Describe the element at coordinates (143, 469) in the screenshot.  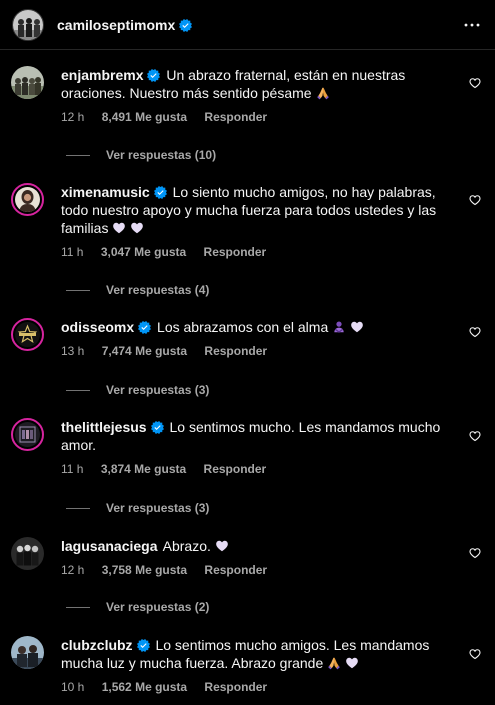
I see `comment-likes: 3,874 Me gusta` at that location.